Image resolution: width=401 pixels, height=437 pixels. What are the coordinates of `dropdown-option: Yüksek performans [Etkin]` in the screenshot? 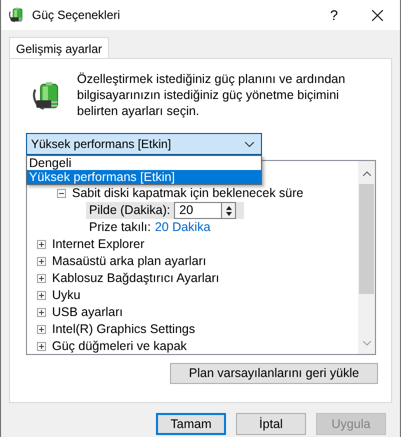 It's located at (144, 177).